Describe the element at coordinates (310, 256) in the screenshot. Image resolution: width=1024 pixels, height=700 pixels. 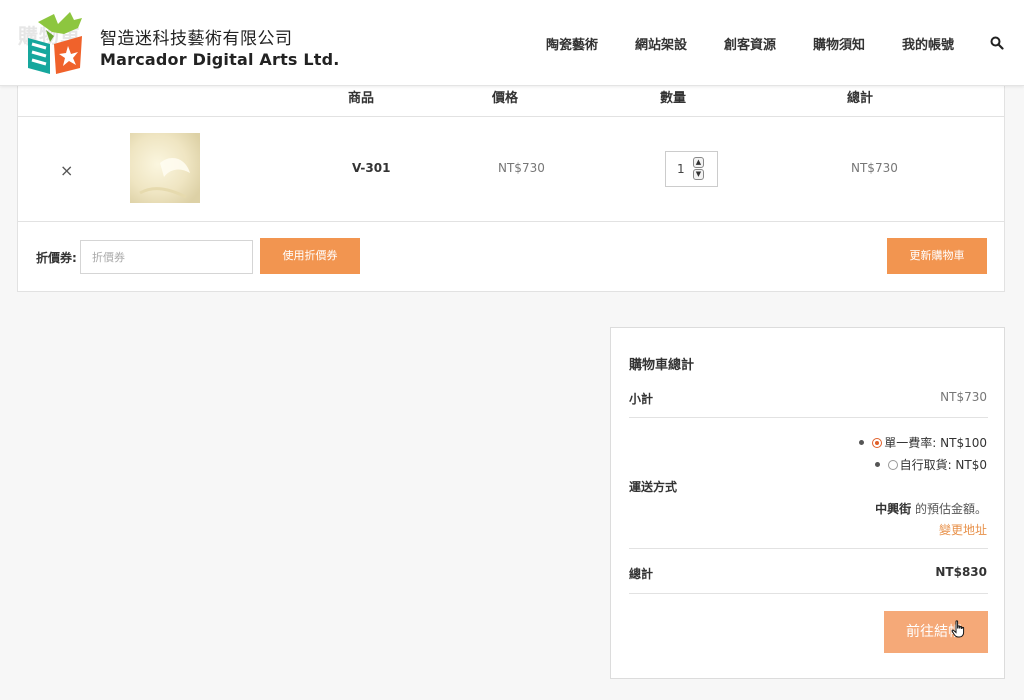
I see `apply-coupon-button: 使用折價券` at that location.